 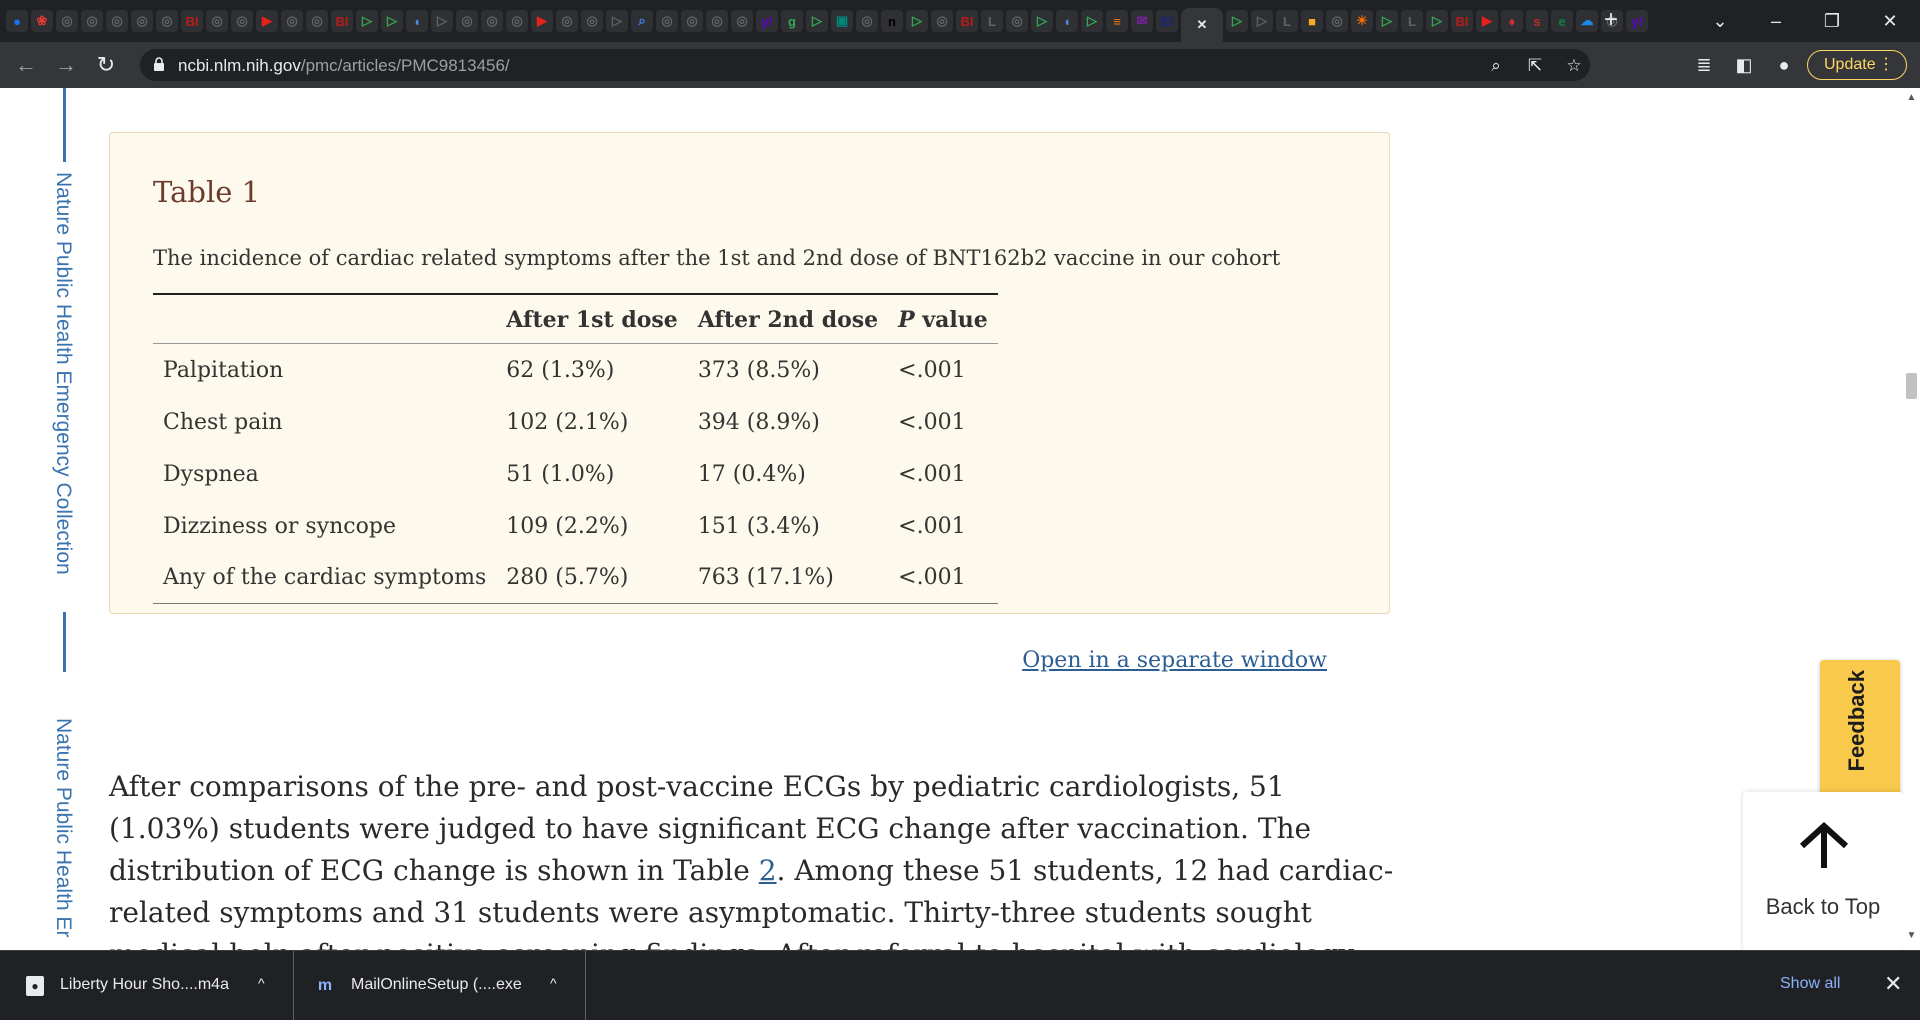 I want to click on scrollbar: ▲ ▼, so click(x=1911, y=519).